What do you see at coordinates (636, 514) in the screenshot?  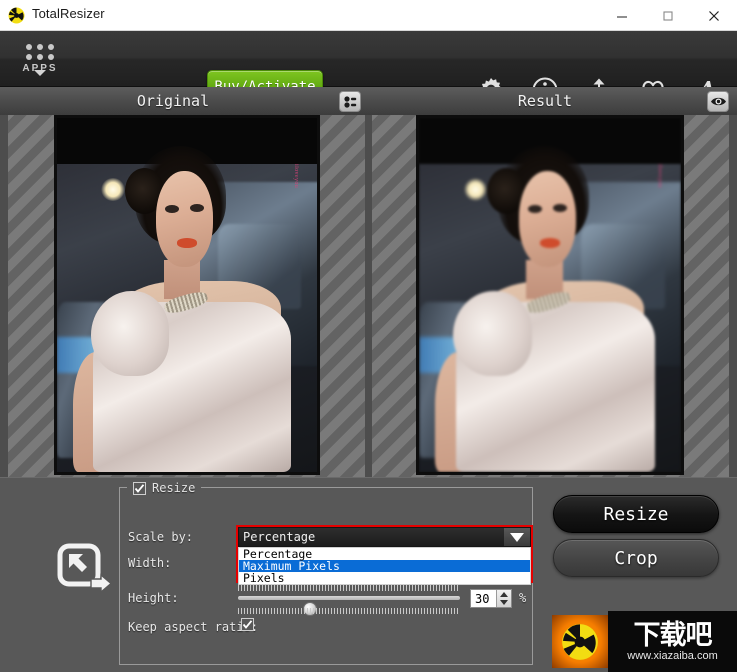 I see `resize-button: Resize` at bounding box center [636, 514].